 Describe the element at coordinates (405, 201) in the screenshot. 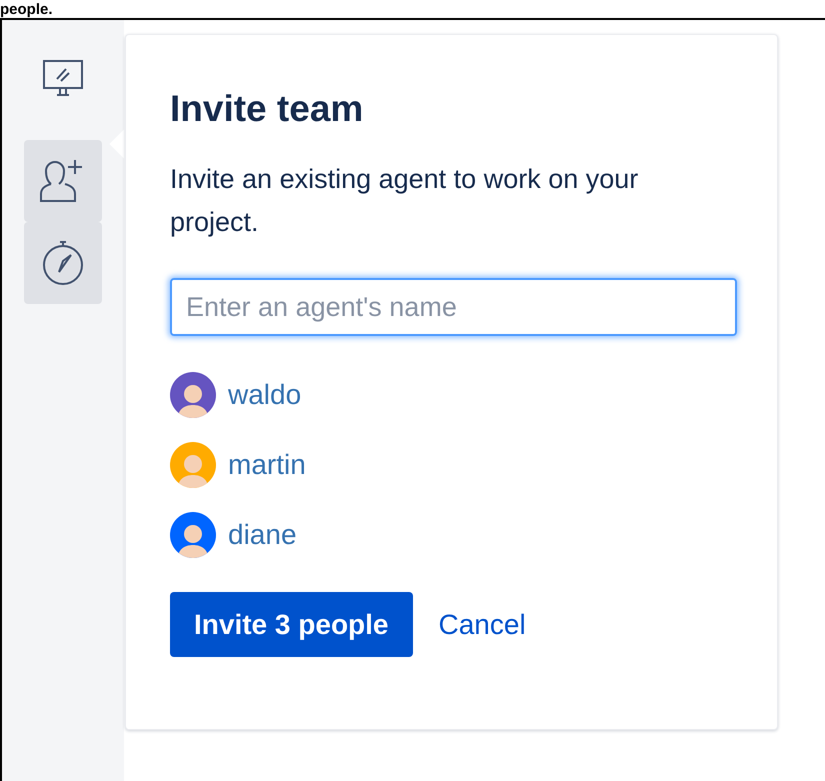

I see `description-text: Invite an existing agent to work on your project.` at that location.